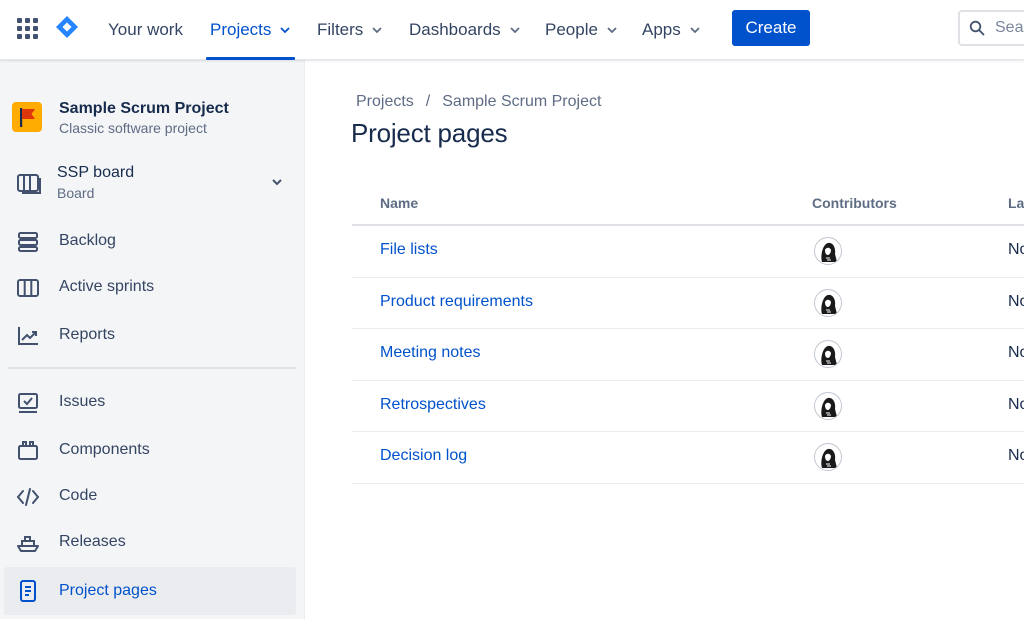 This screenshot has width=1024, height=619. I want to click on nav-apps-label: Apps, so click(661, 29).